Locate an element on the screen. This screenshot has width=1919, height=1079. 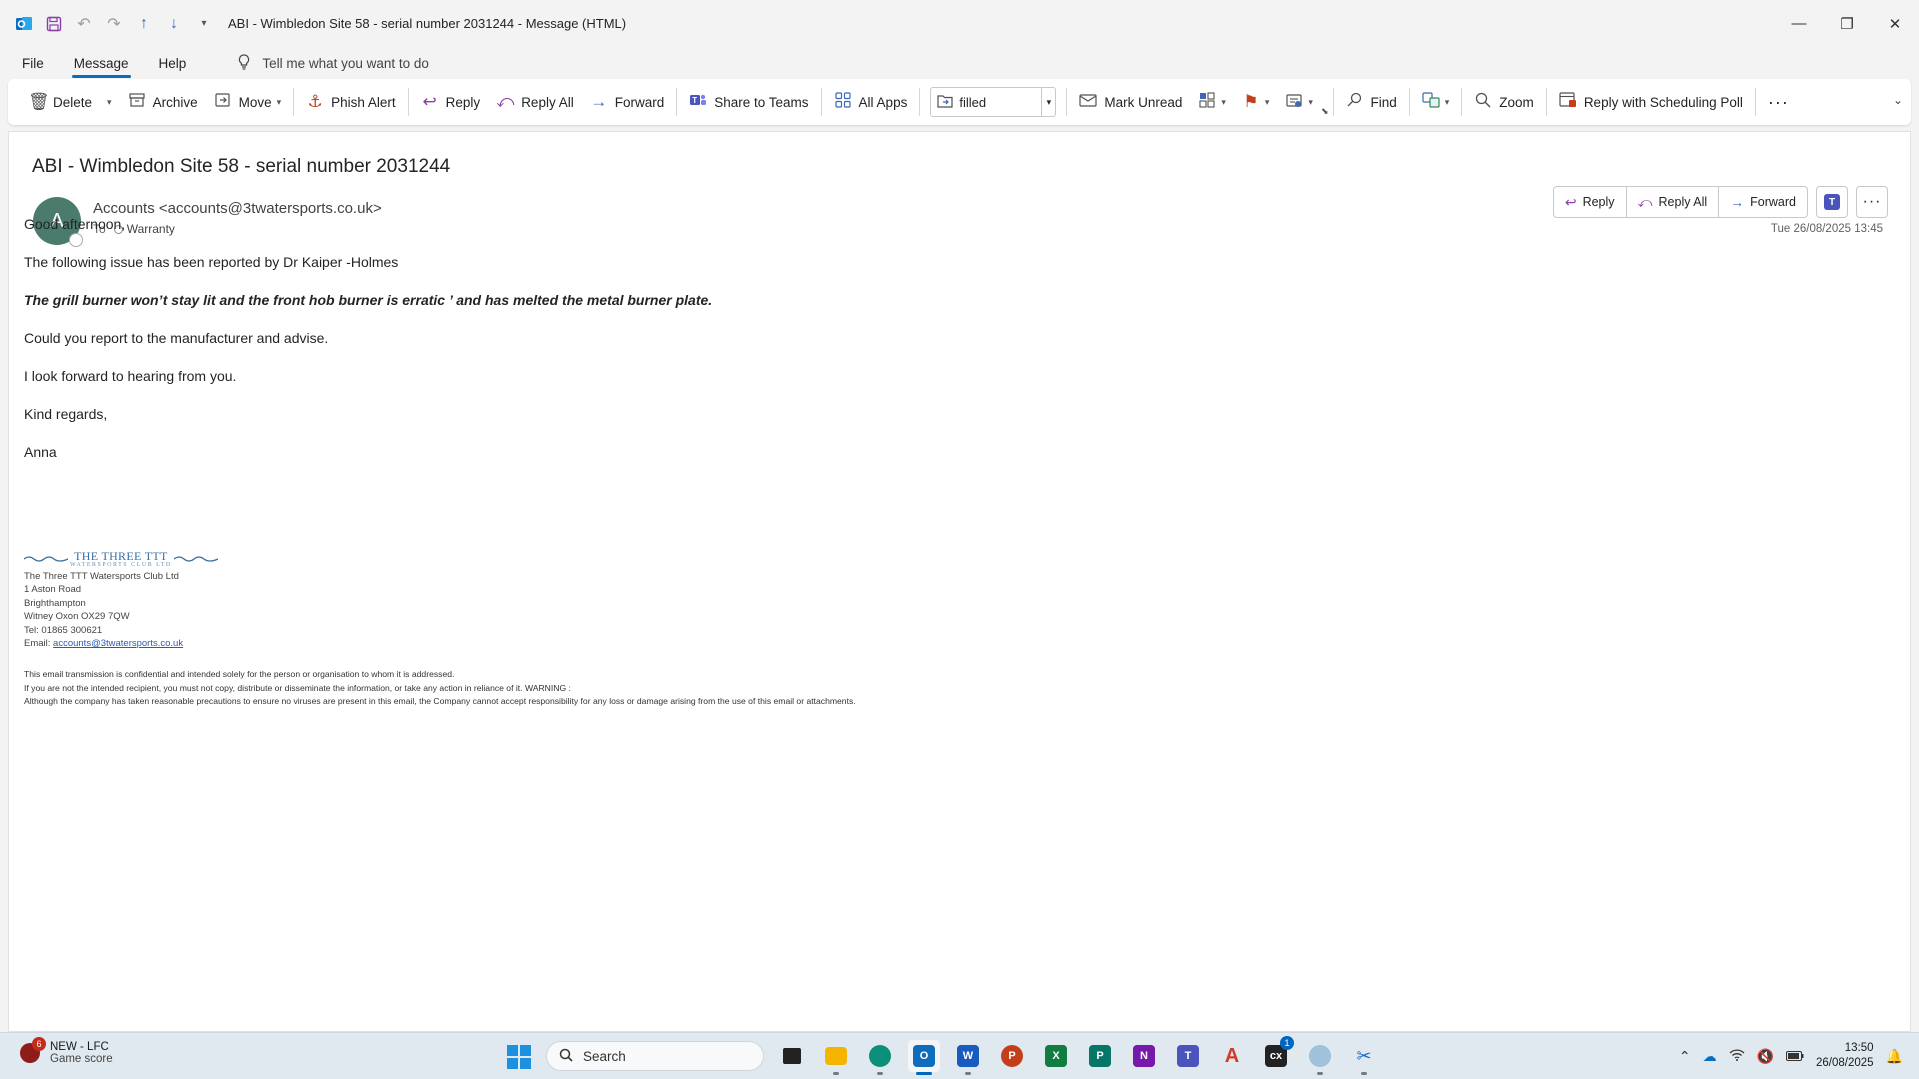
find-button: Find is located at coordinates (1371, 102).